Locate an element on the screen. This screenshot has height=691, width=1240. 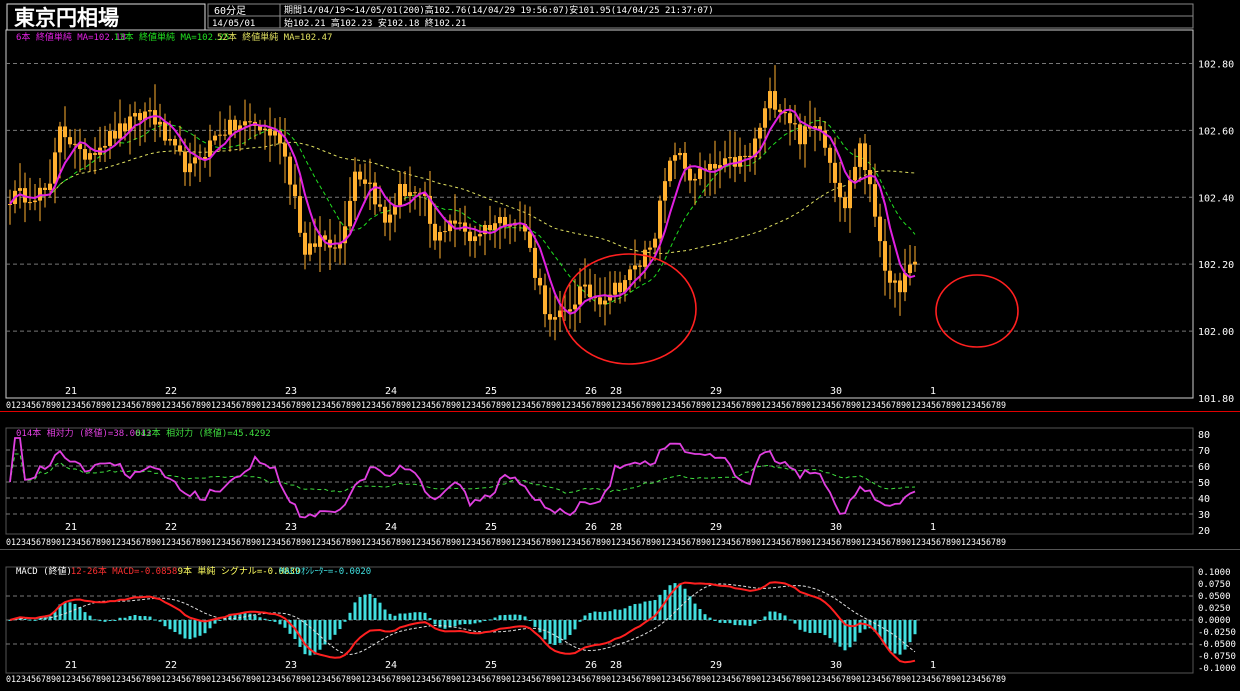
ohlc-line: 始102.21 高102.23 安102.18 終102.21 is located at coordinates (375, 23).